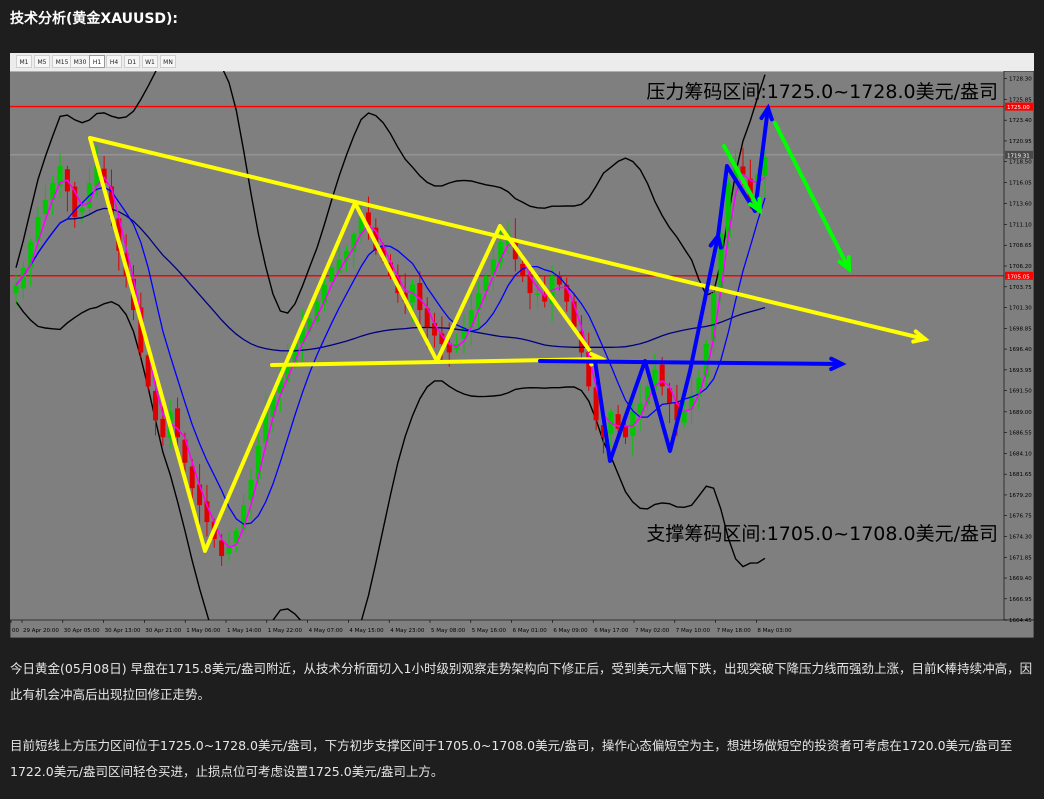  Describe the element at coordinates (80, 61) in the screenshot. I see `tf-button-m30: M30` at that location.